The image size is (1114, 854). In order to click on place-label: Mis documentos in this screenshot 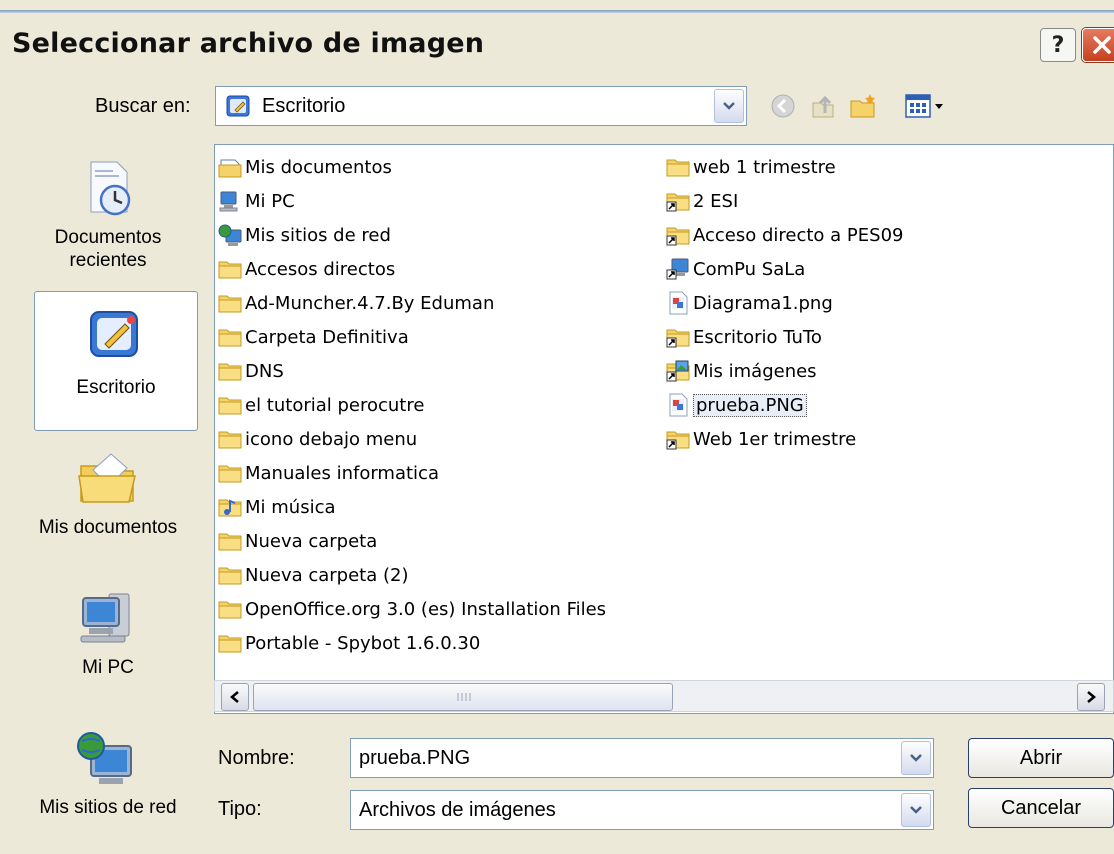, I will do `click(108, 527)`.